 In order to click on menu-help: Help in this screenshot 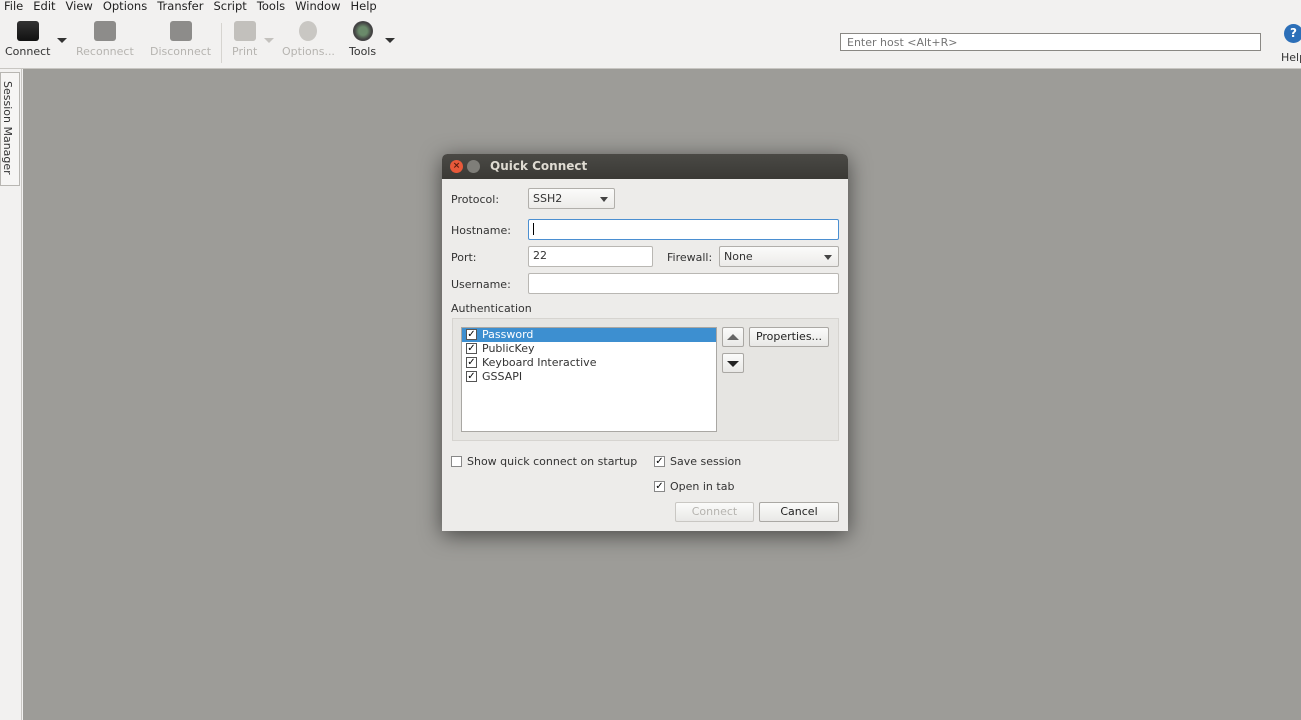, I will do `click(364, 7)`.